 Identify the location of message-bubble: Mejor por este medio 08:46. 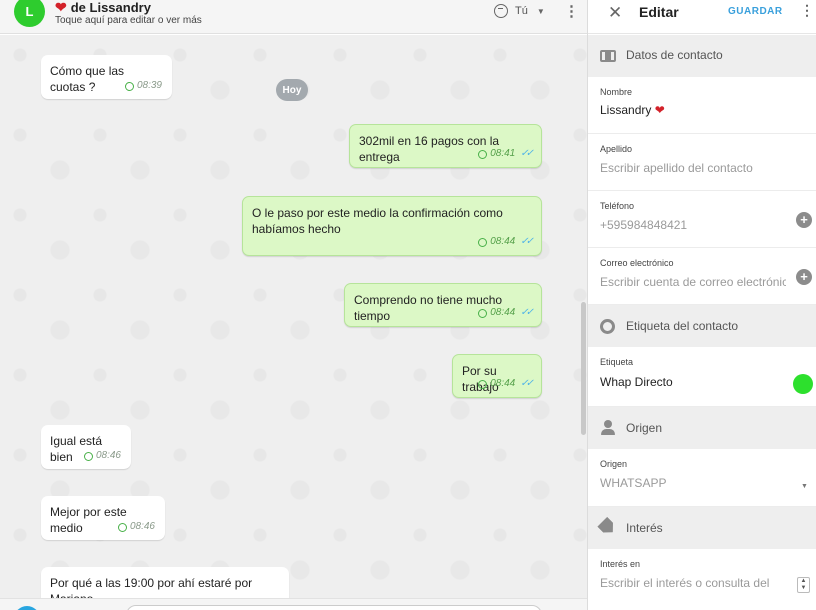
(103, 518).